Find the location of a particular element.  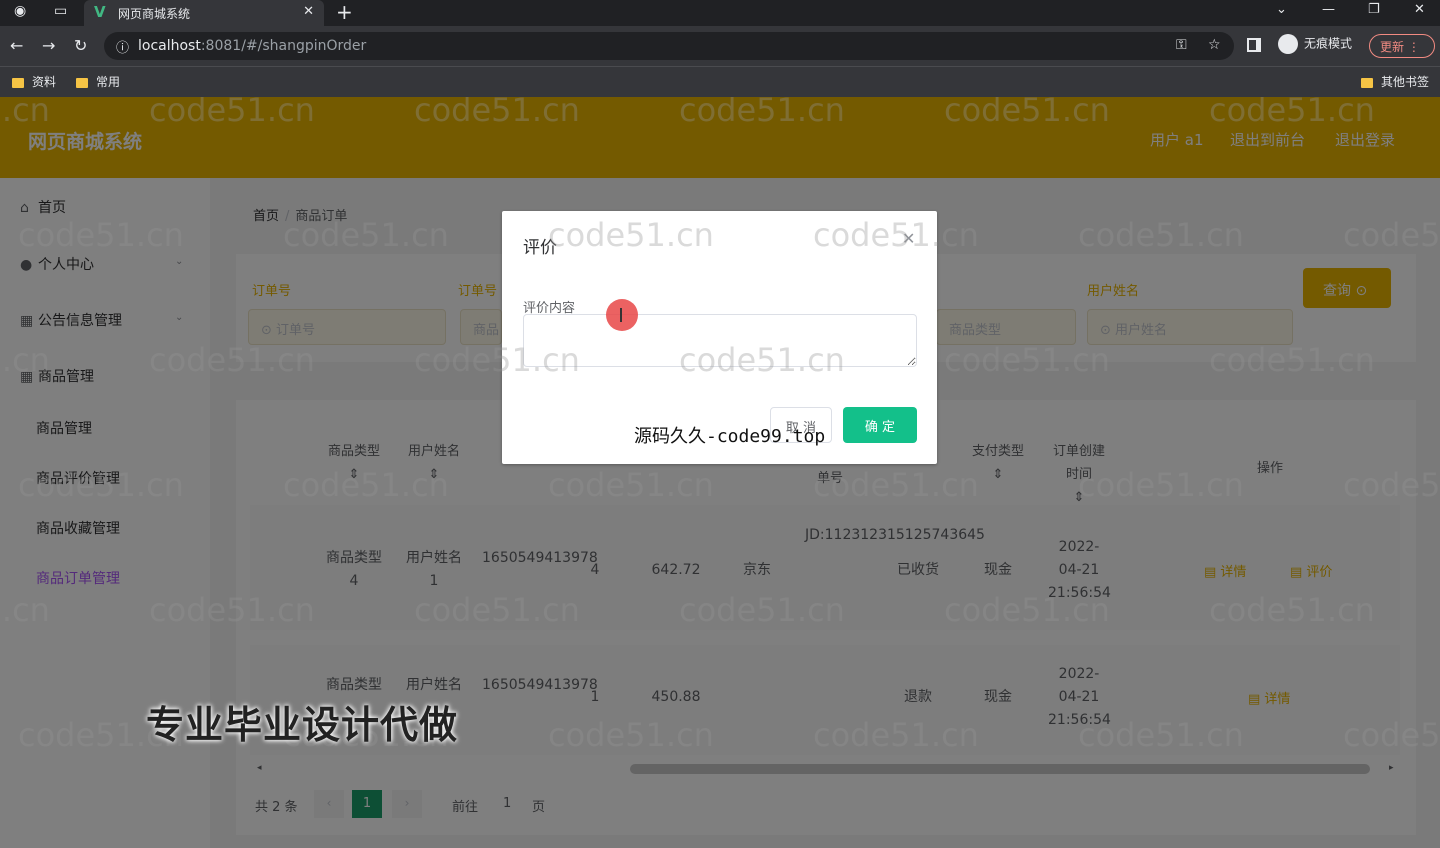

update-label: 更新 is located at coordinates (1392, 47).